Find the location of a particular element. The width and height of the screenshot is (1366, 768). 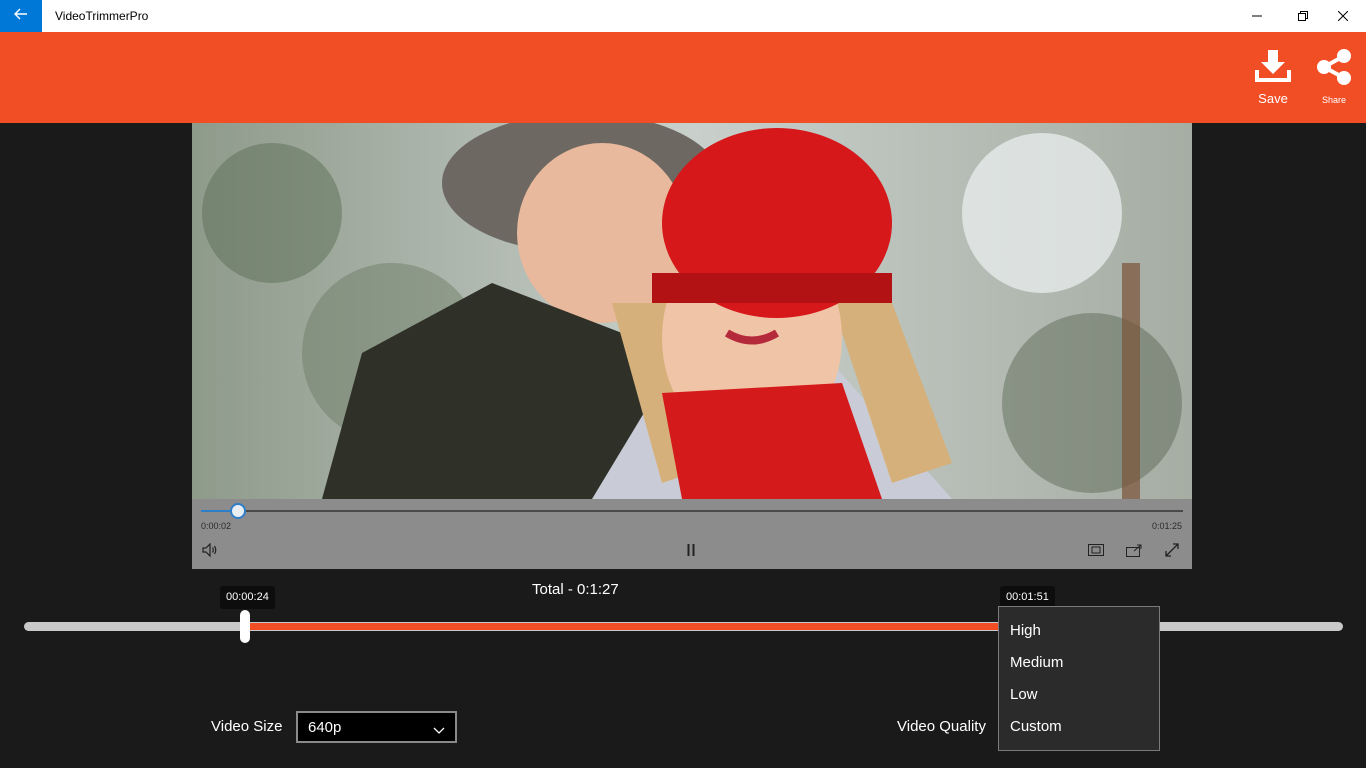

player-controls: 0:00:02 0:01:25 is located at coordinates (692, 534).